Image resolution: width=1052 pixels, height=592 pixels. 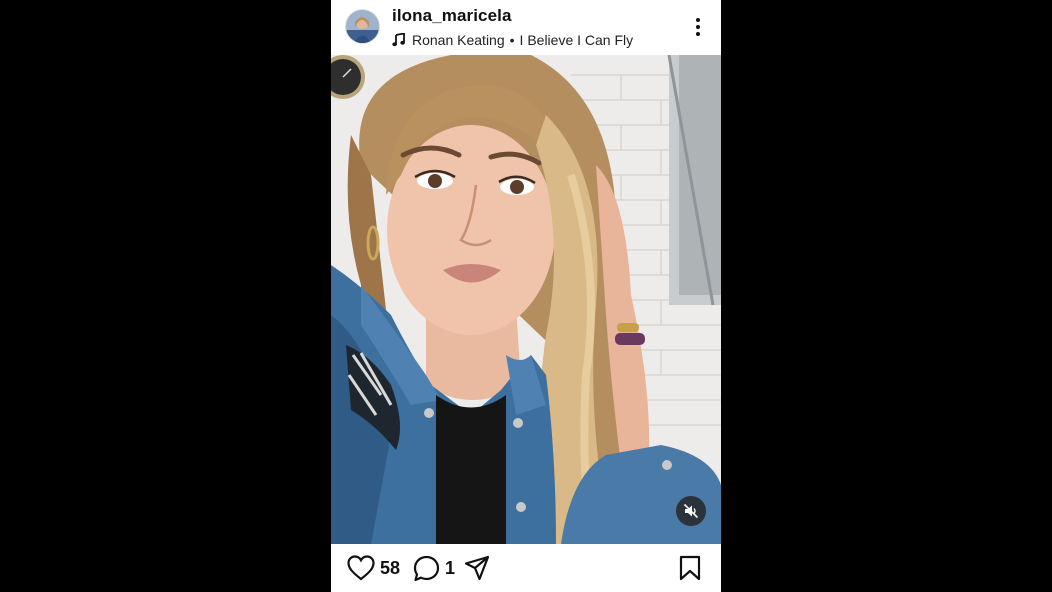 I want to click on paper-plane-icon, so click(x=477, y=568).